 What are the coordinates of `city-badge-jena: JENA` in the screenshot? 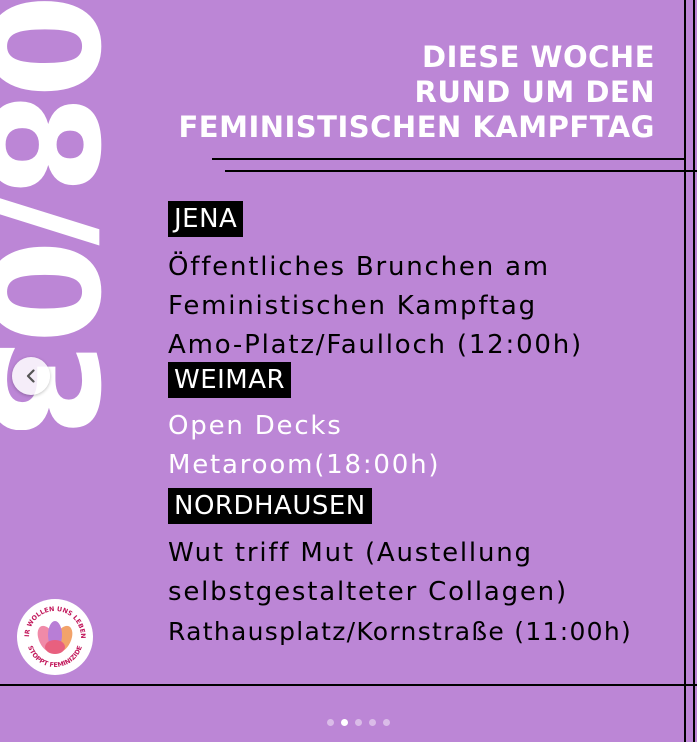 It's located at (206, 219).